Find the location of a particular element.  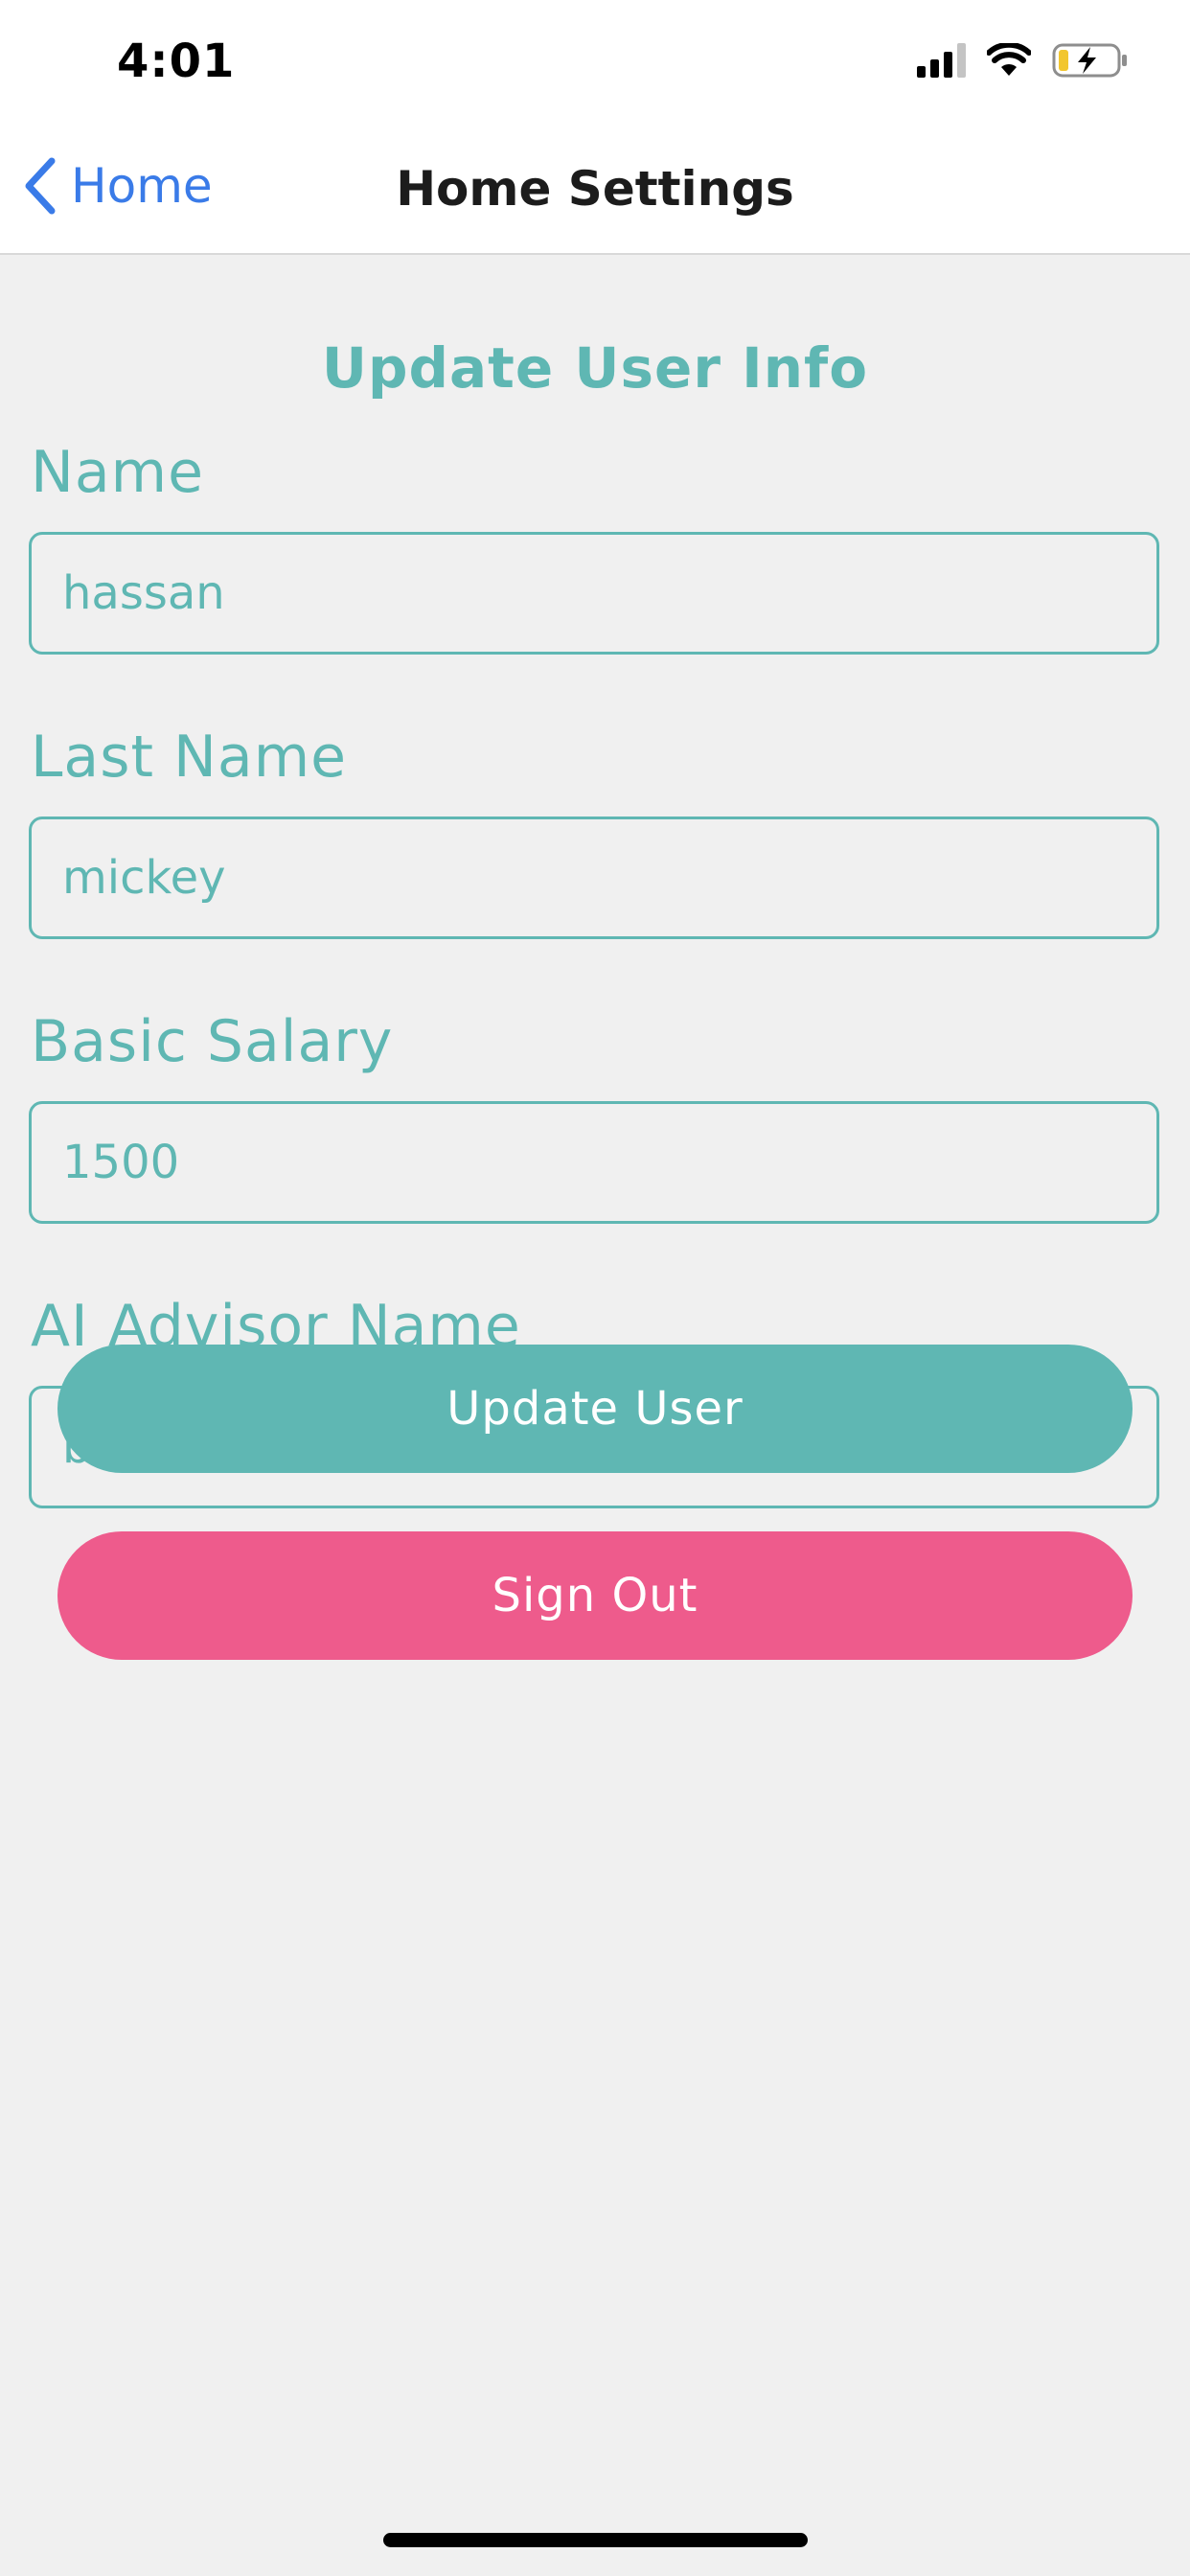

status-time: 4:01 is located at coordinates (177, 61).